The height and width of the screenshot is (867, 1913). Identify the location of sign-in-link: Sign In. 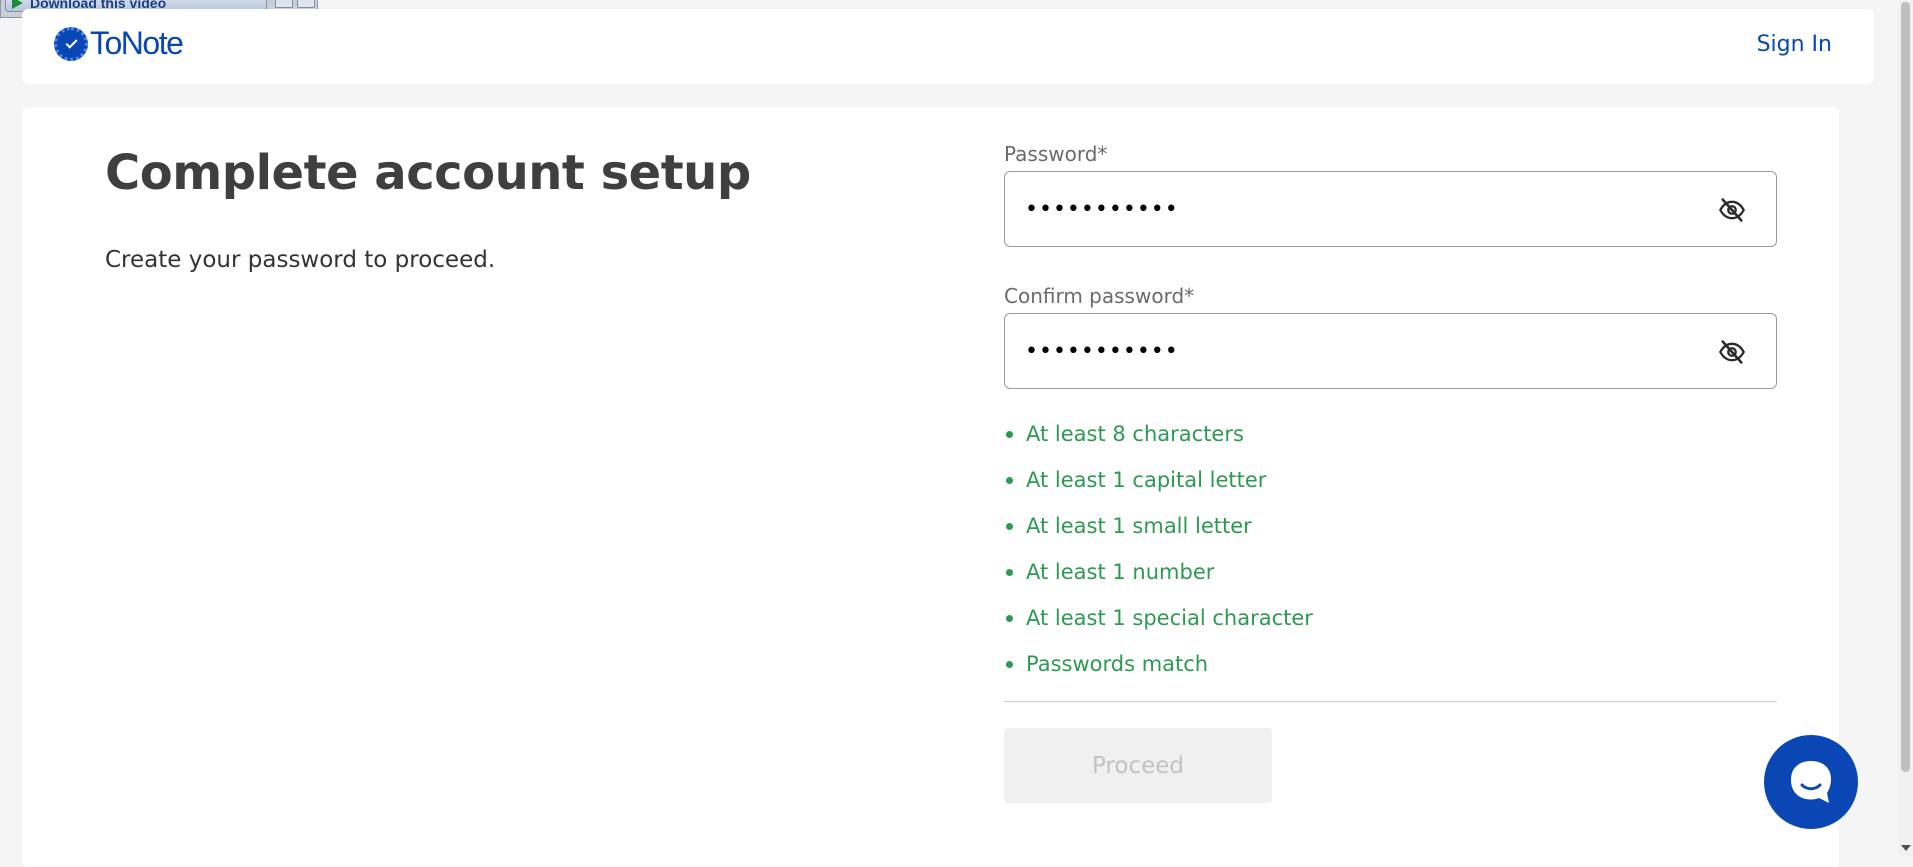
(1794, 44).